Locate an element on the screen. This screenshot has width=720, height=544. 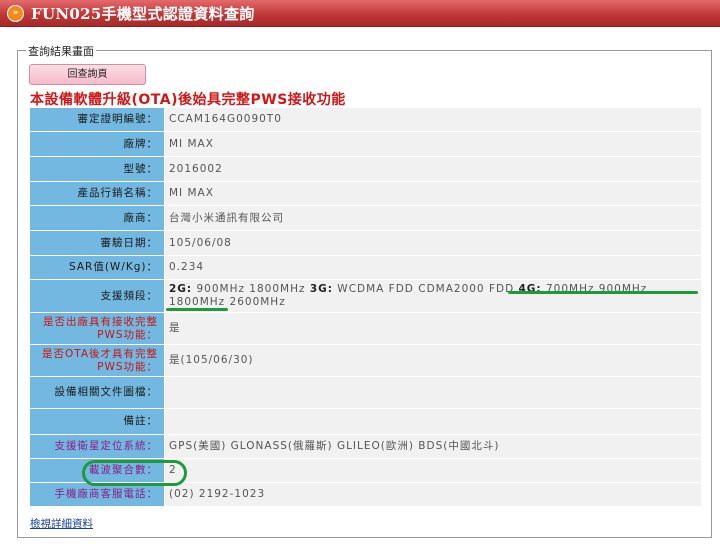
row-label-model: 型號： is located at coordinates (97, 169).